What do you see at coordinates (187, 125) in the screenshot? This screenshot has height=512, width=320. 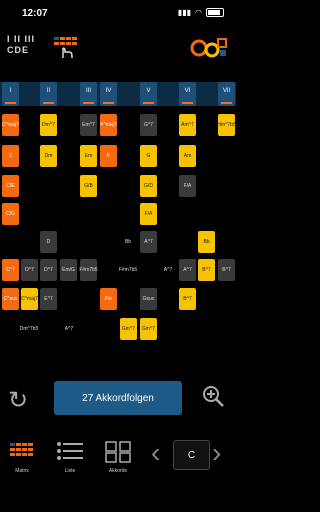 I see `chord-tile: Am^7` at bounding box center [187, 125].